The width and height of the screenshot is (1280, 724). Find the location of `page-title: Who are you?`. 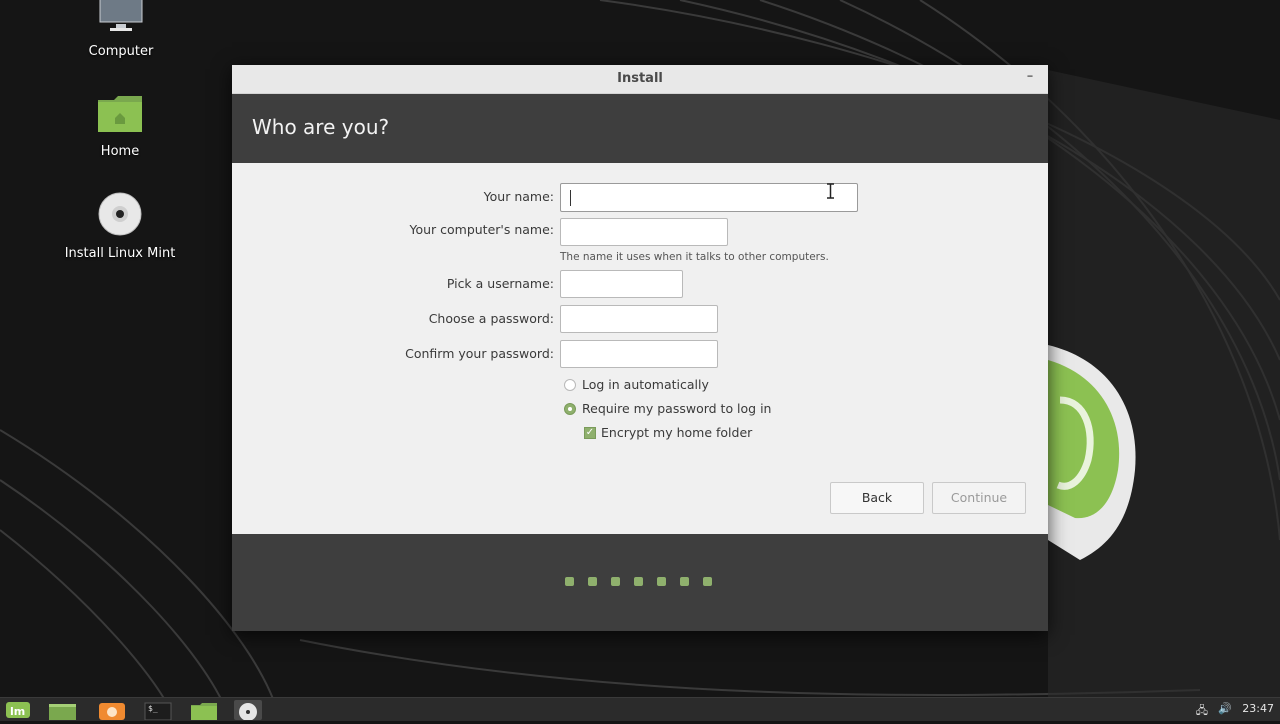

page-title: Who are you? is located at coordinates (321, 127).